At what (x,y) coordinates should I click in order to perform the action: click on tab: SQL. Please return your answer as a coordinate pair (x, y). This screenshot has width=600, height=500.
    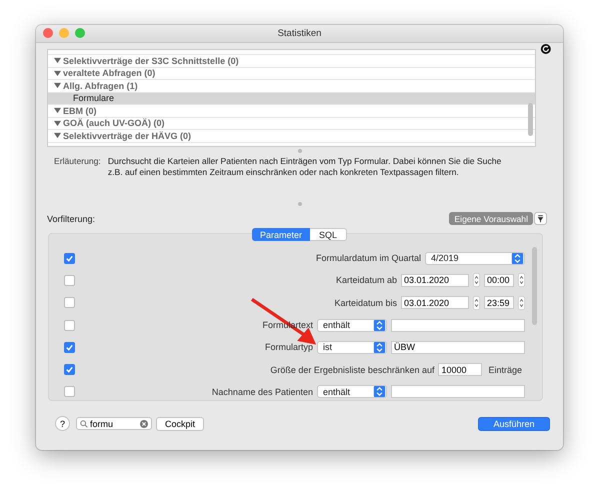
    Looking at the image, I should click on (329, 234).